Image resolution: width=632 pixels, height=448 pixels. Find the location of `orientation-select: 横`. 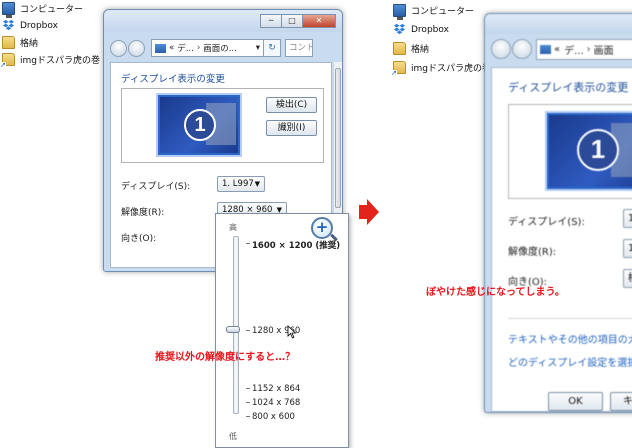

orientation-select: 横 is located at coordinates (627, 278).